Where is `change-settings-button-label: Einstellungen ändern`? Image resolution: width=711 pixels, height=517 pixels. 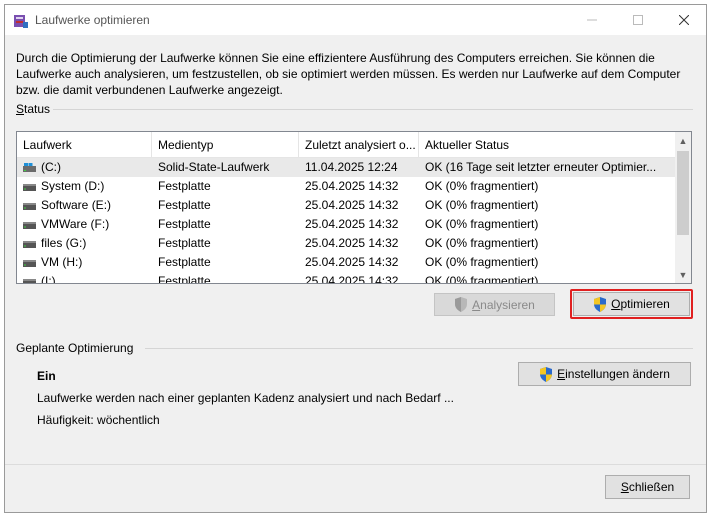 change-settings-button-label: Einstellungen ändern is located at coordinates (613, 374).